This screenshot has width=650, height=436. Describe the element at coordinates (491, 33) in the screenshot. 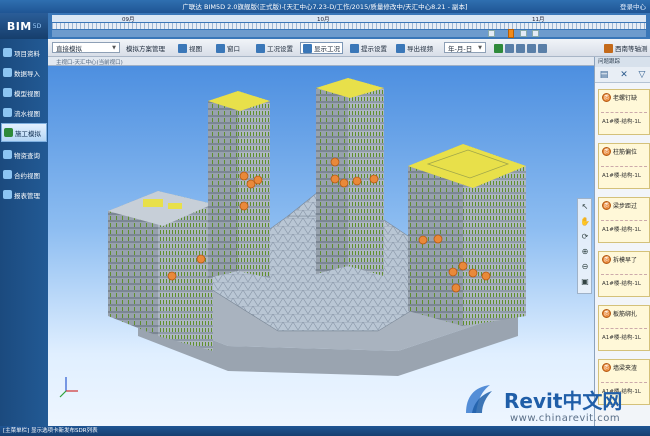

I see `timeline-prev-button` at that location.